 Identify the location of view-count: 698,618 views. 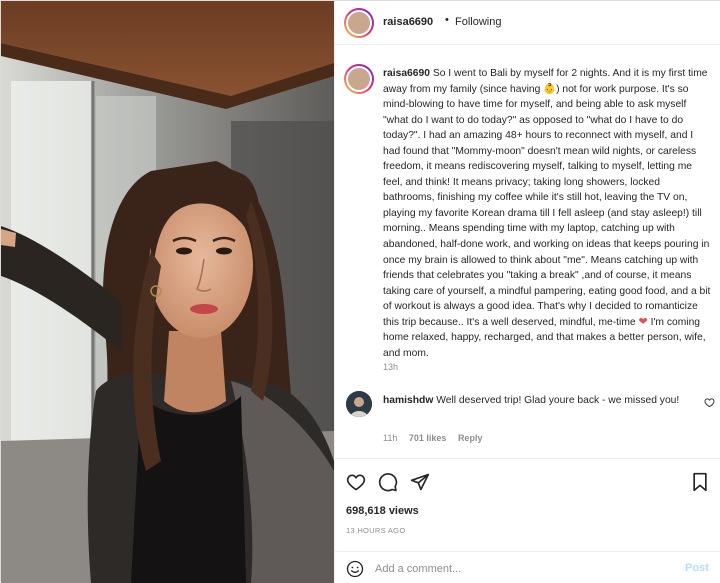
(382, 511).